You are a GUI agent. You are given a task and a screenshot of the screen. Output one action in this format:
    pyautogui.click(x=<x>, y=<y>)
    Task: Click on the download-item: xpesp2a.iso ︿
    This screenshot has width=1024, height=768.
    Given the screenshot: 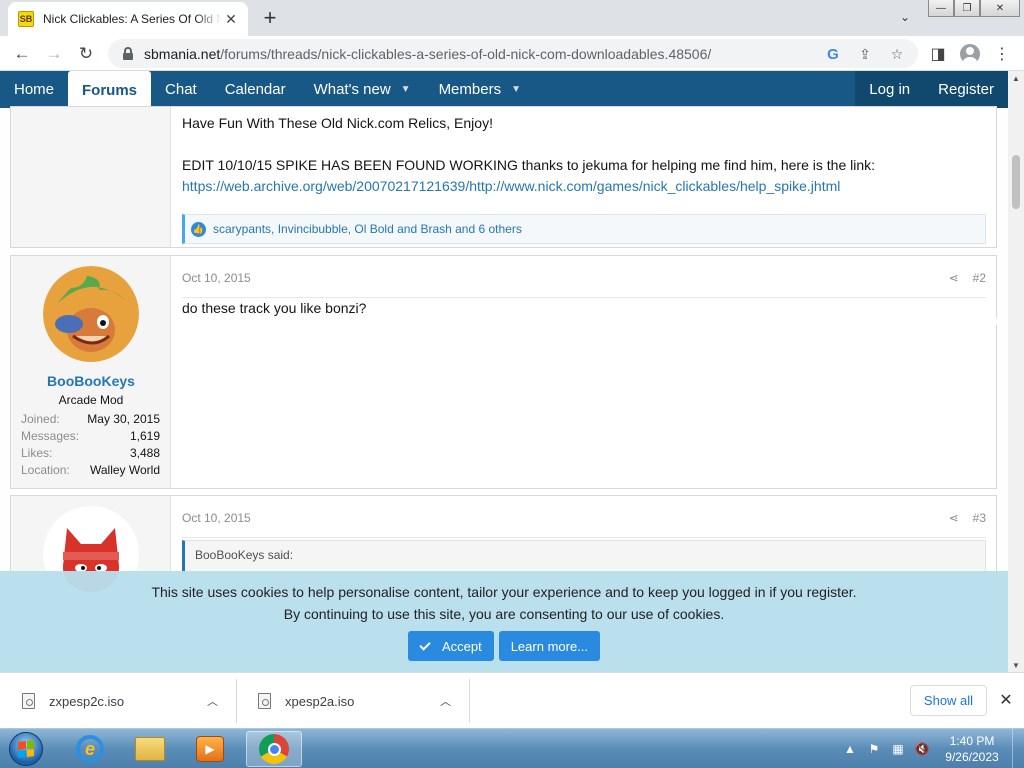 What is the action you would take?
    pyautogui.click(x=352, y=701)
    